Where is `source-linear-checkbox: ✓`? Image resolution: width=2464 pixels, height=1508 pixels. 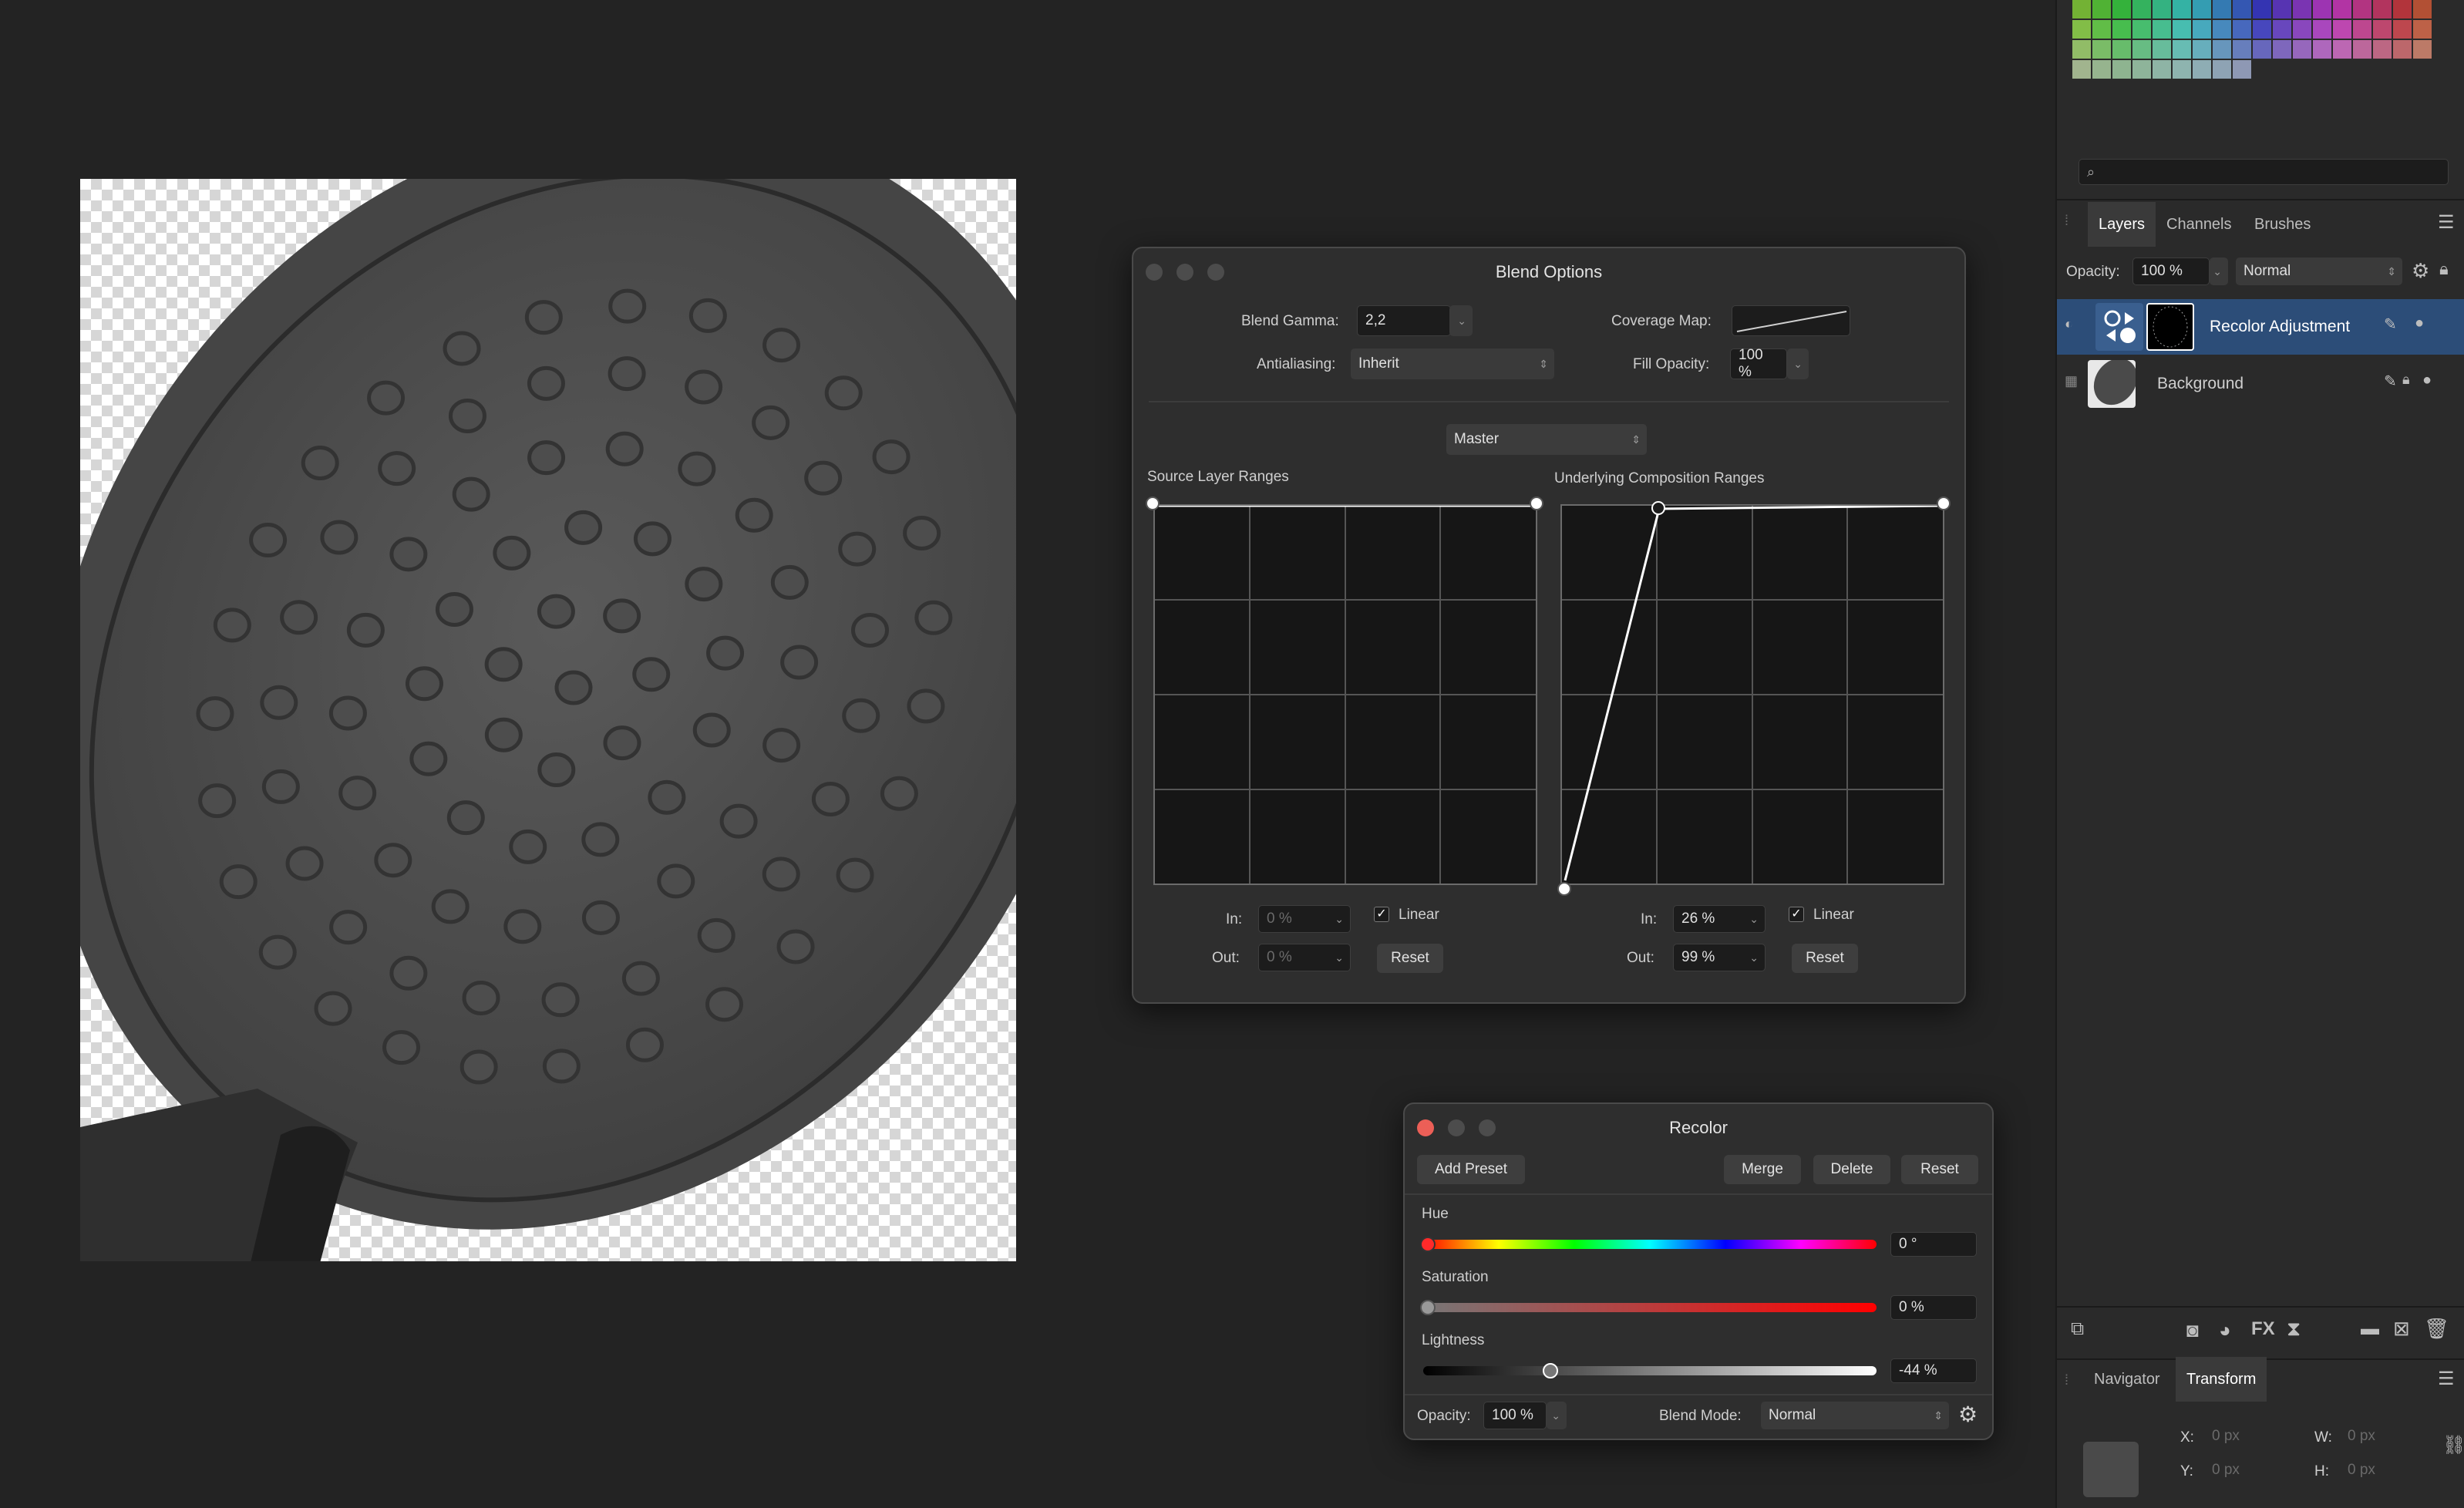
source-linear-checkbox: ✓ is located at coordinates (1381, 915).